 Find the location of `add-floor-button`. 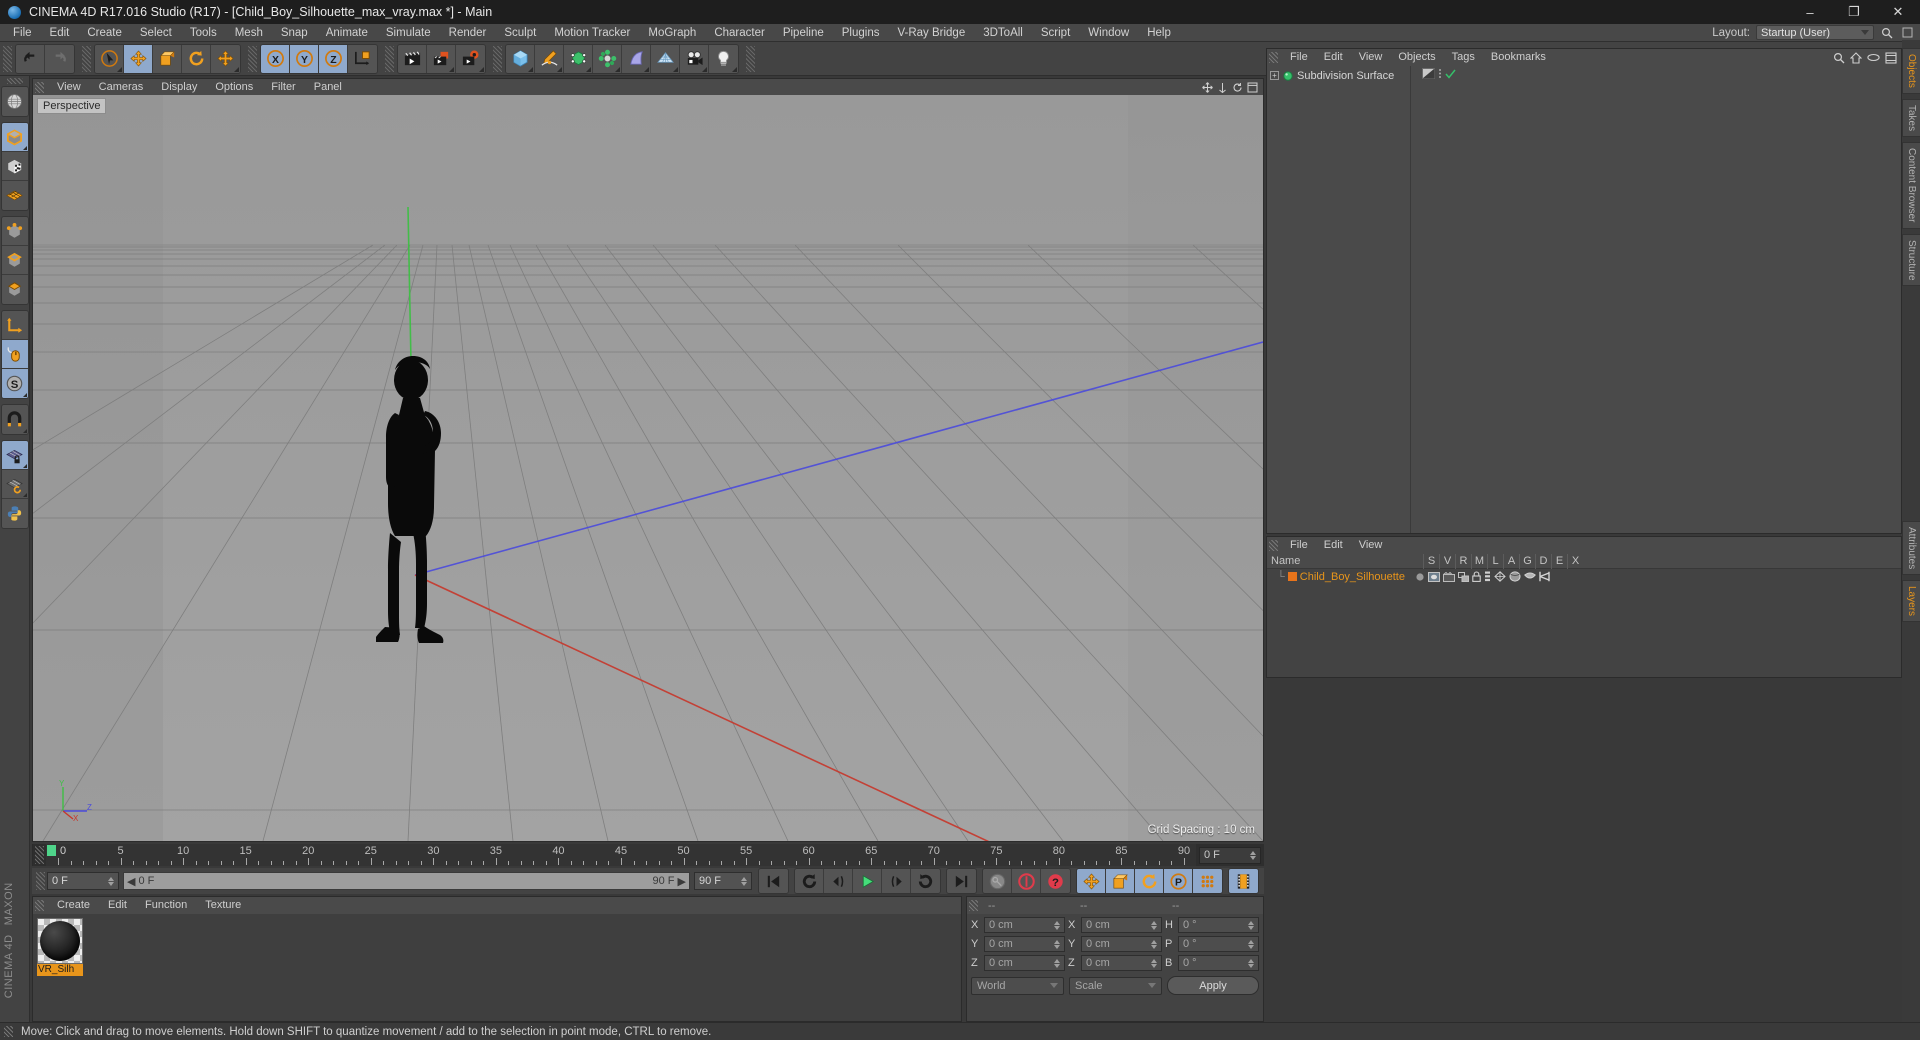

add-floor-button is located at coordinates (665, 58).